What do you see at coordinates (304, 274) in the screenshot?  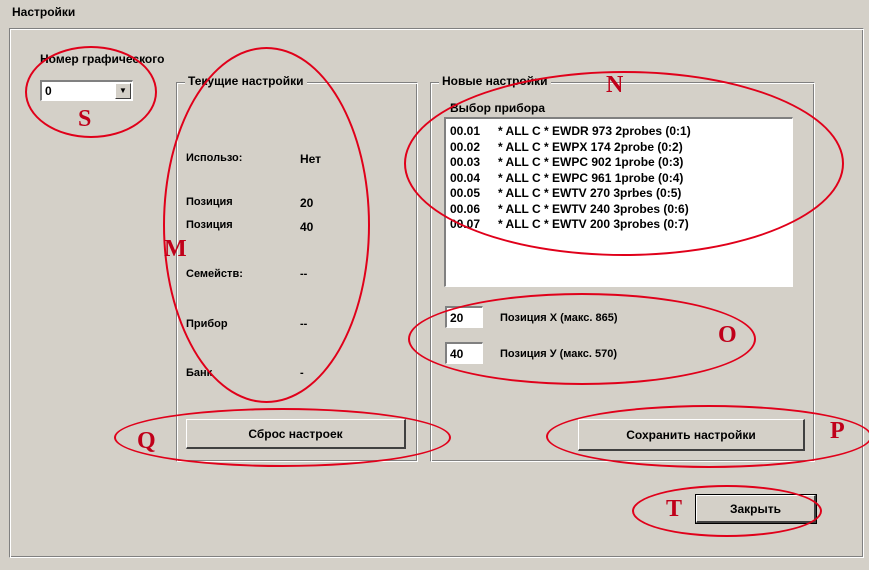 I see `current-value-family: --` at bounding box center [304, 274].